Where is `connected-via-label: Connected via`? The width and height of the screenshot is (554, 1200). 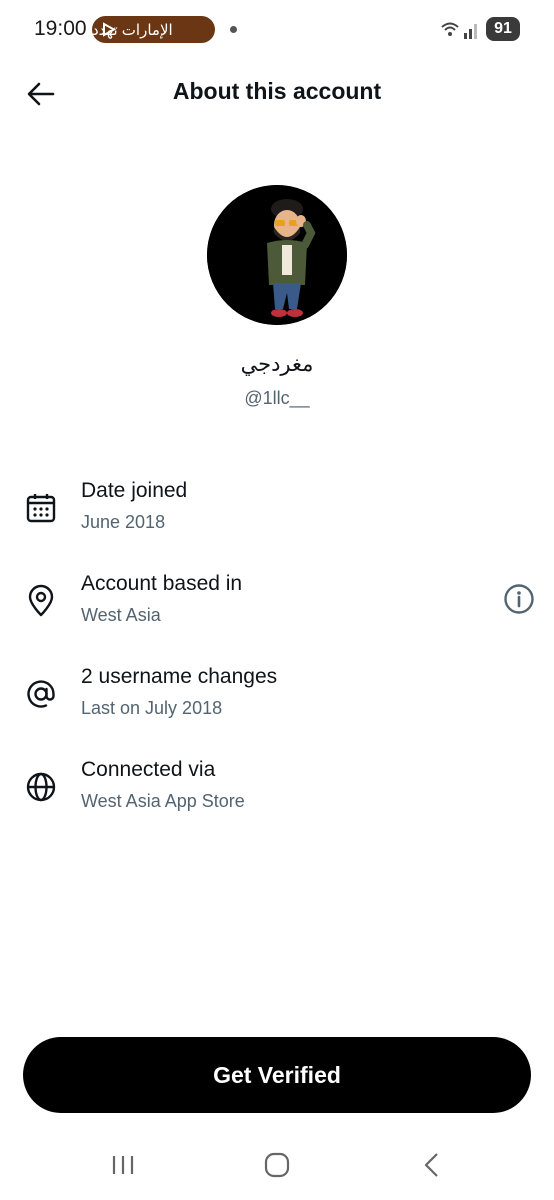
connected-via-label: Connected via is located at coordinates (148, 769).